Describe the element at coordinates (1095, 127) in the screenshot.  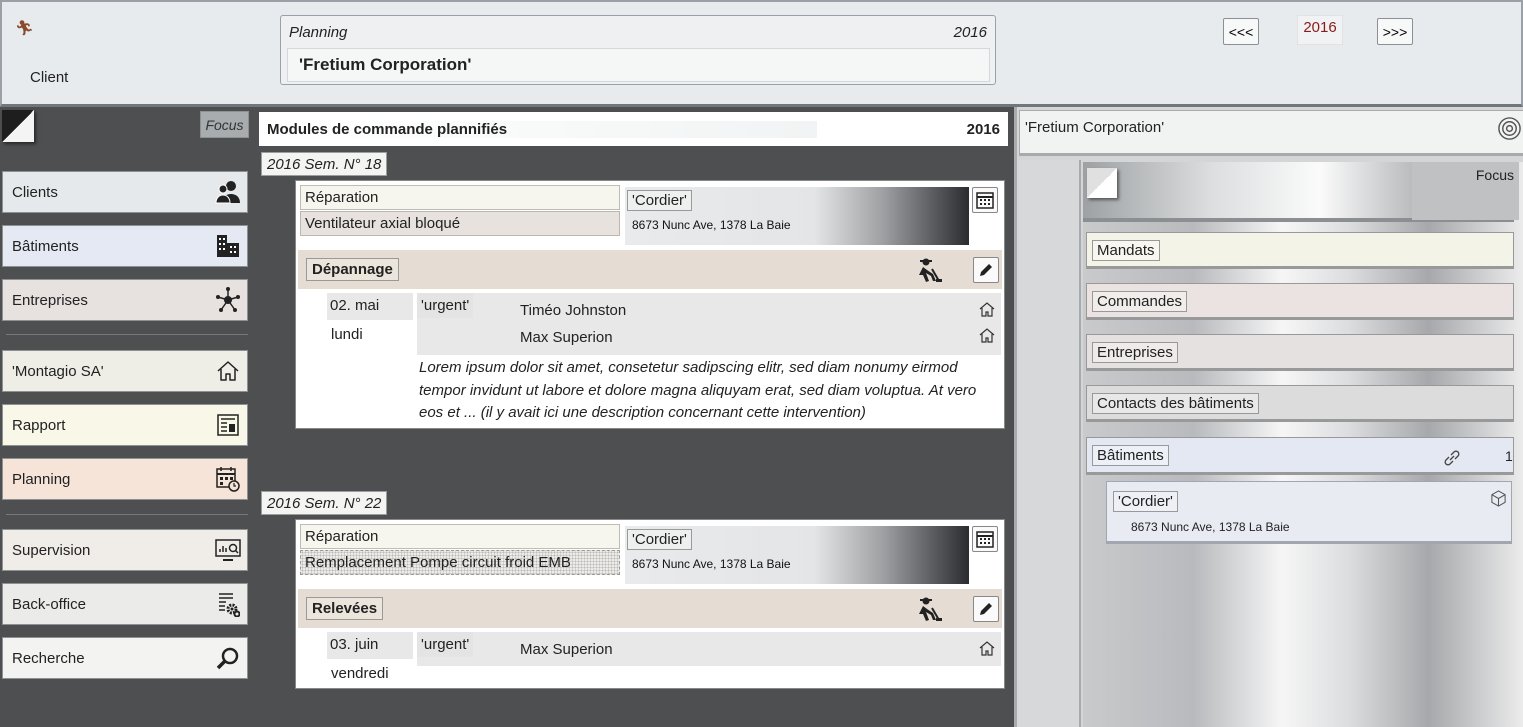
I see `client-name: 'Fretium Corporation'` at that location.